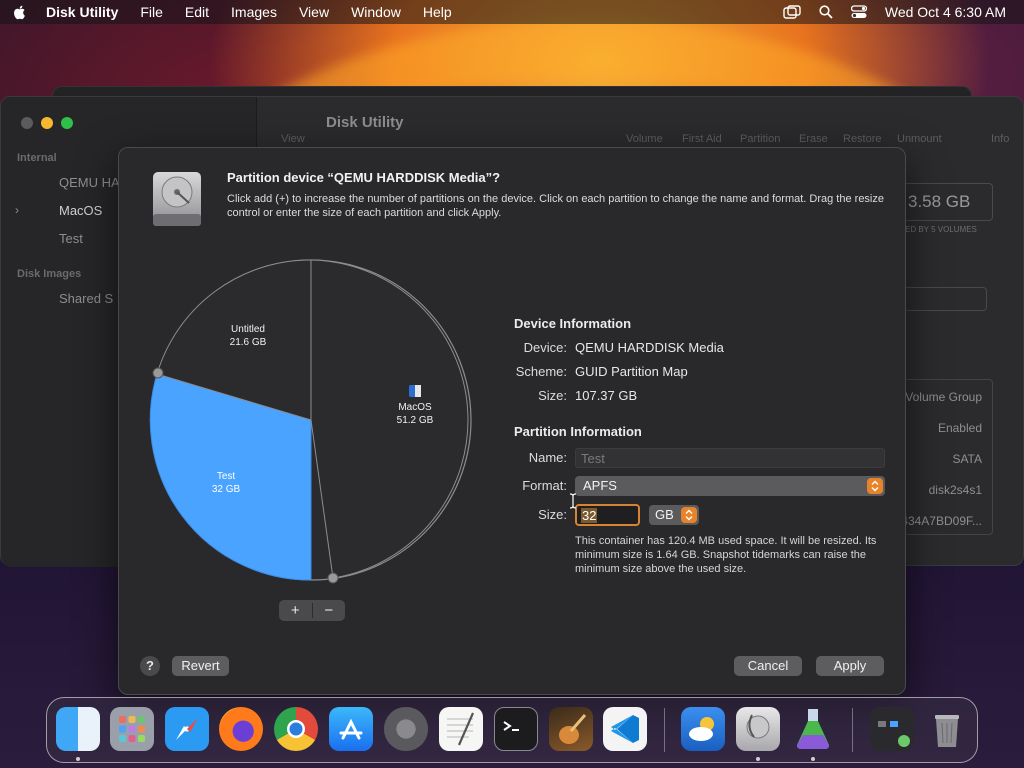 This screenshot has width=1024, height=768. I want to click on format-select: APFS, so click(730, 486).